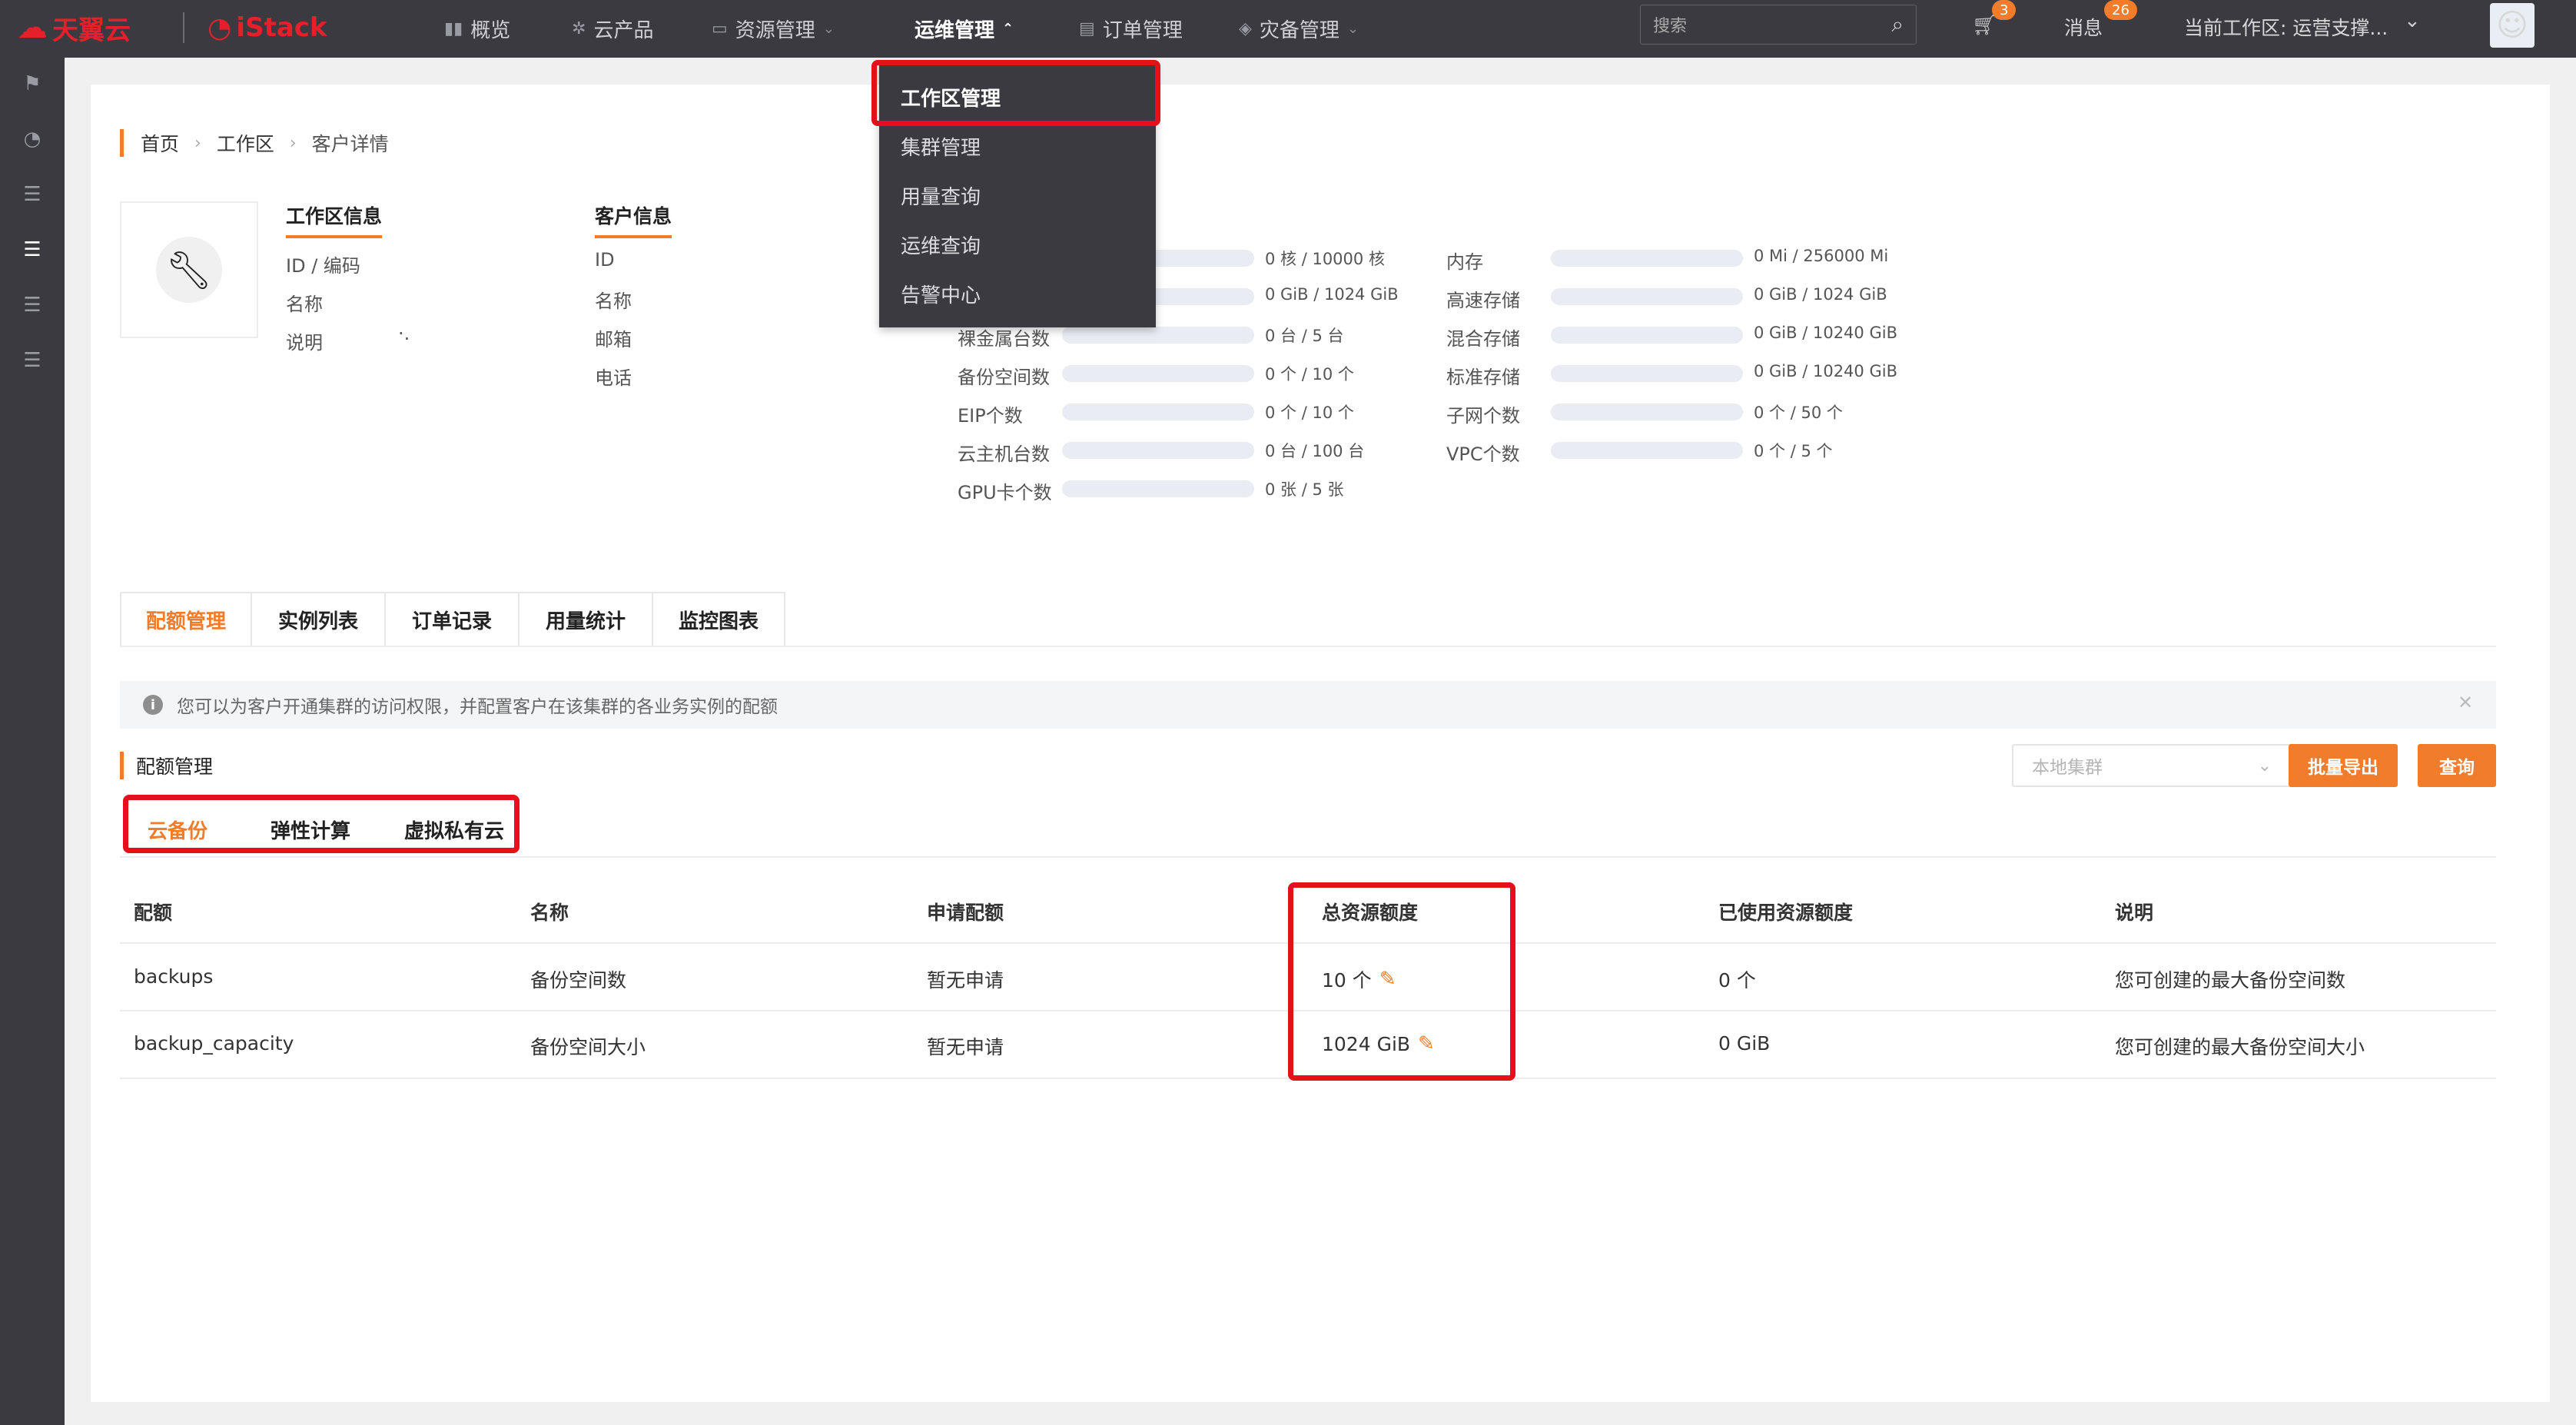 This screenshot has width=2576, height=1425. Describe the element at coordinates (773, 29) in the screenshot. I see `nav-resource-management: ▭ 资源管理 ⌄` at that location.